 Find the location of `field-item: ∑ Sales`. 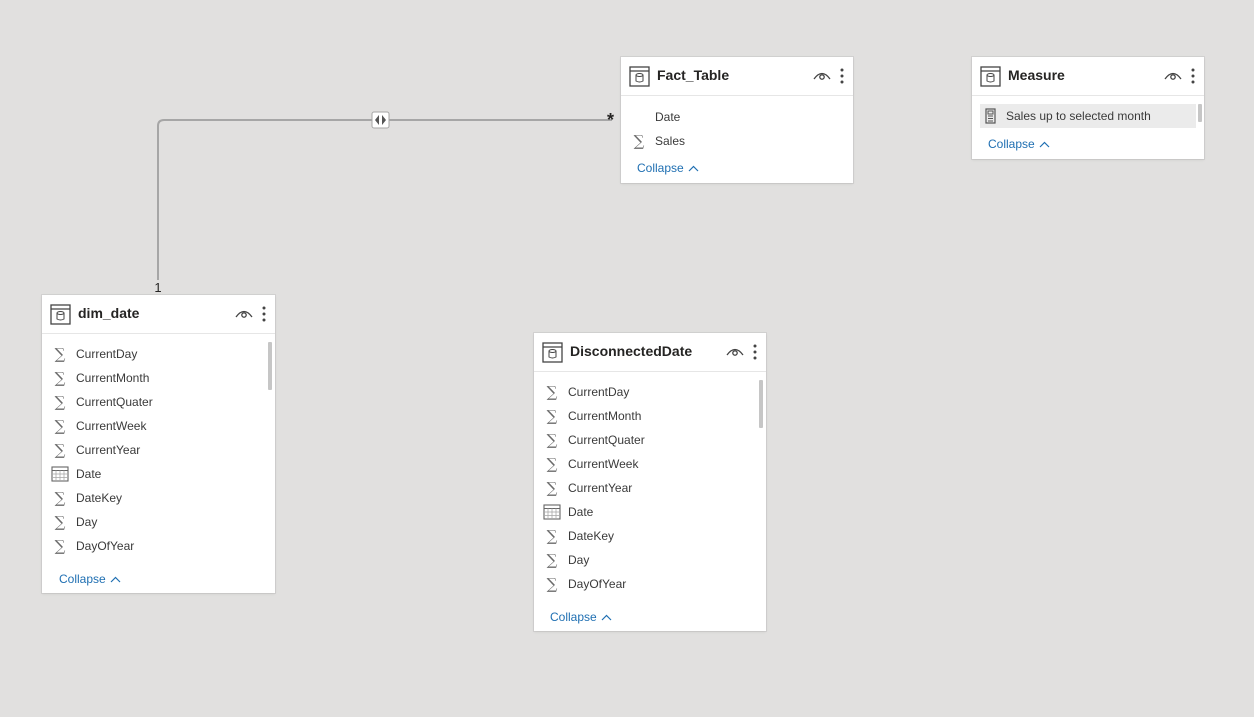

field-item: ∑ Sales is located at coordinates (736, 141).